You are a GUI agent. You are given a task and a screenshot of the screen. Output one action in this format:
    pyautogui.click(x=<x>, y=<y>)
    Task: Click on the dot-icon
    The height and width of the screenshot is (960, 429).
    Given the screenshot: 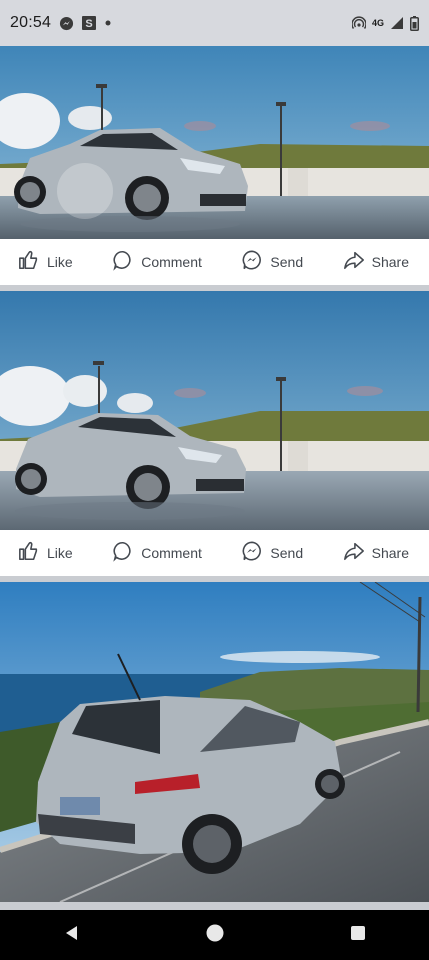 What is the action you would take?
    pyautogui.click(x=108, y=23)
    